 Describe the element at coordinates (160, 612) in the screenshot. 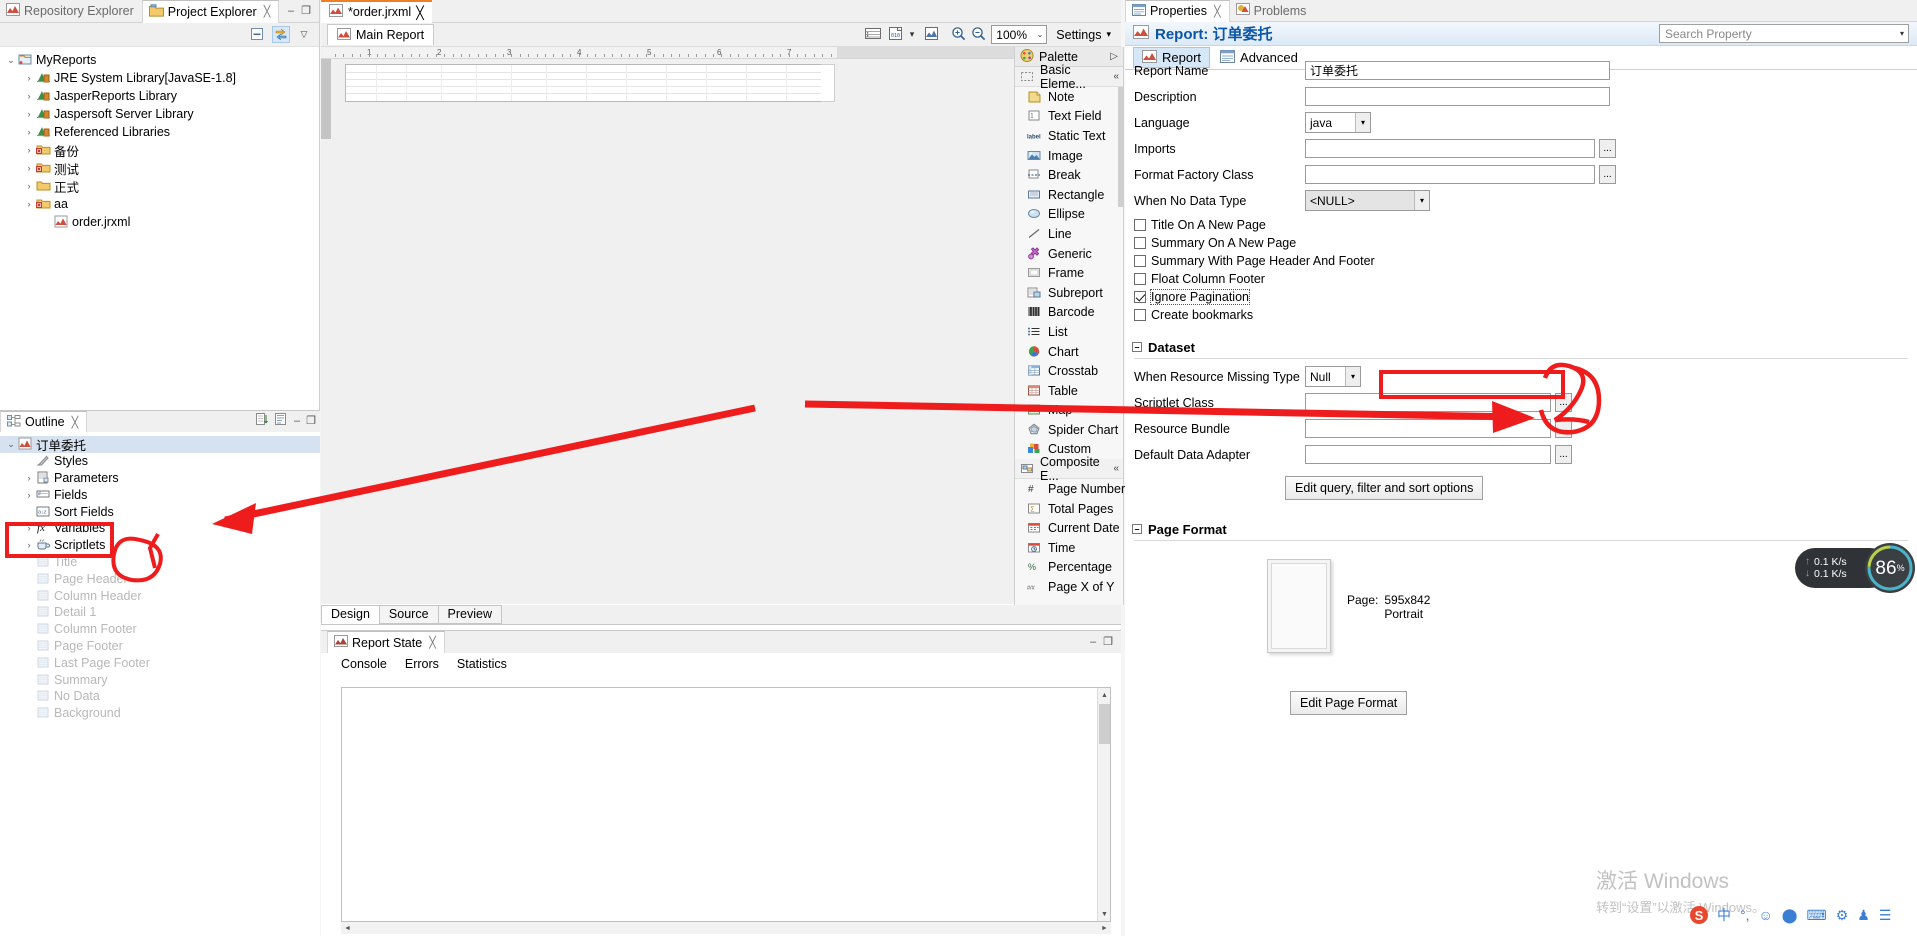

I see `outline-tree-item: › Detail 1` at that location.